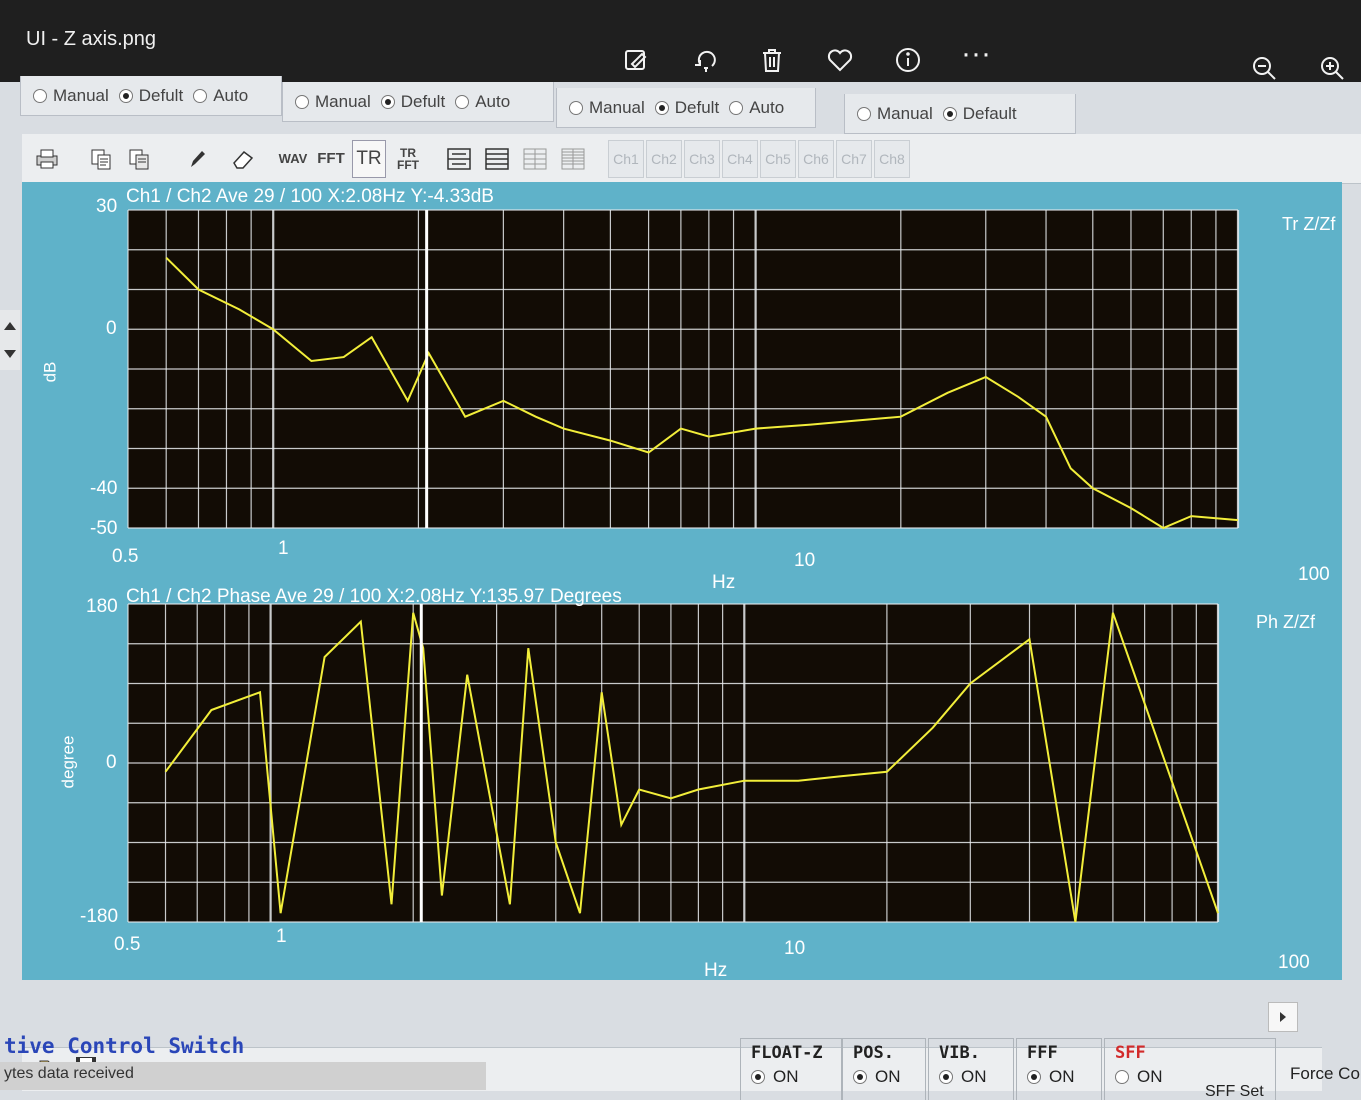  I want to click on magnitude-xtick: 1, so click(283, 548).